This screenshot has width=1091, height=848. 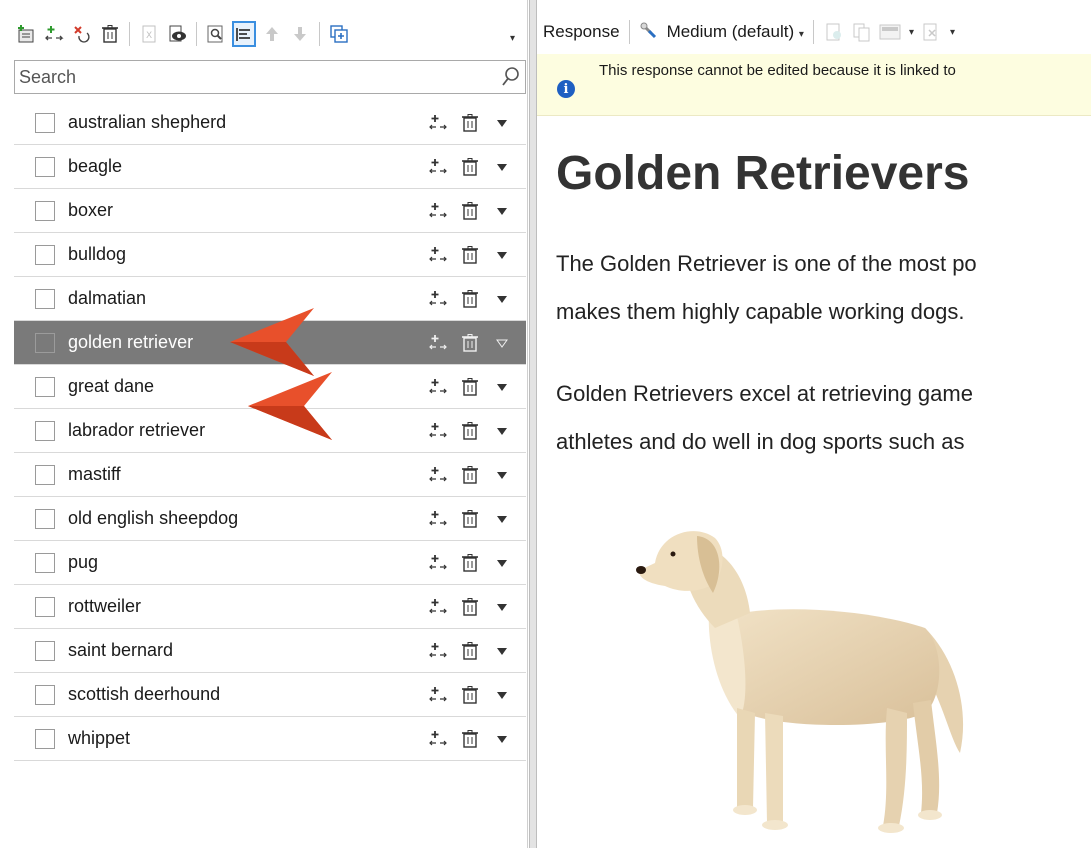 I want to click on medium-icon, so click(x=650, y=32).